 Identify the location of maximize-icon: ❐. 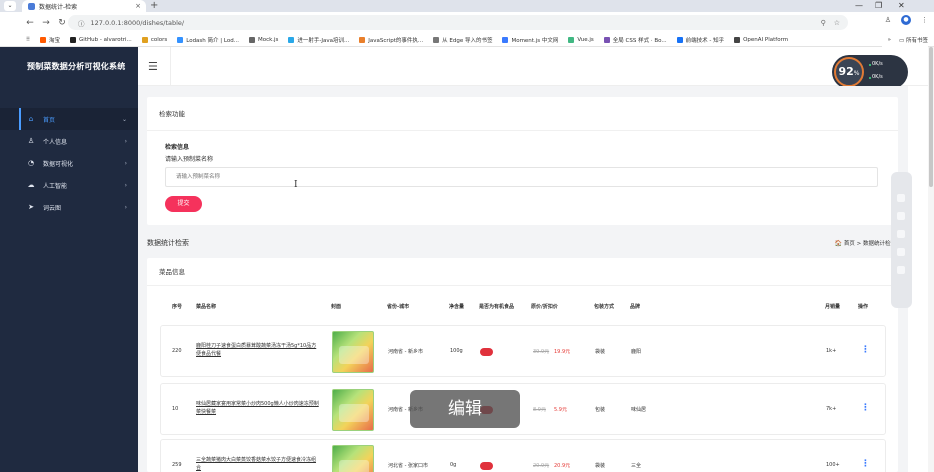
(878, 6).